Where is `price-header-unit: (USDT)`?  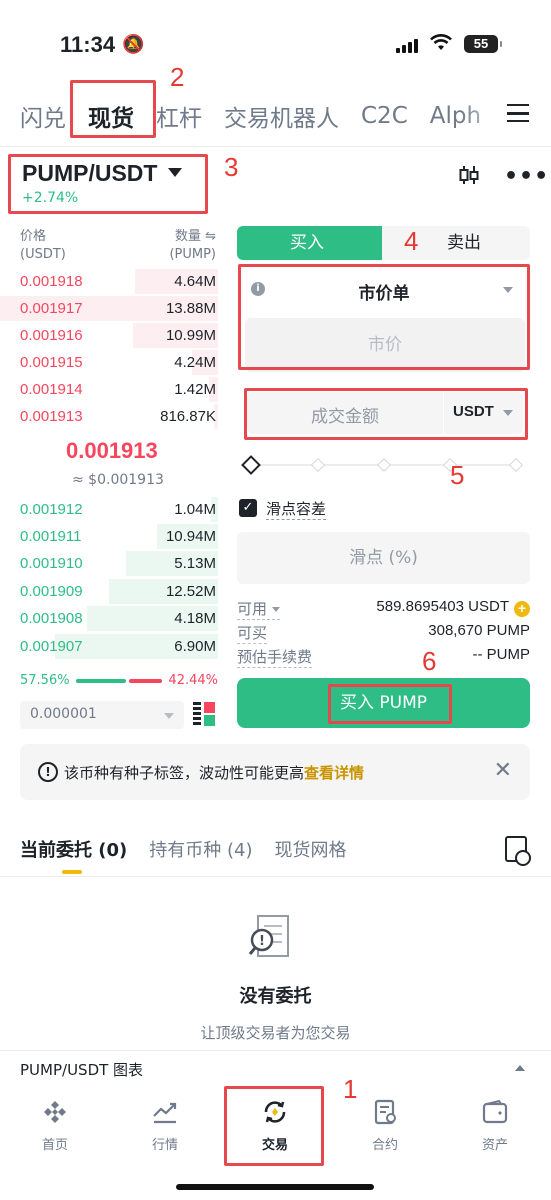
price-header-unit: (USDT) is located at coordinates (43, 254).